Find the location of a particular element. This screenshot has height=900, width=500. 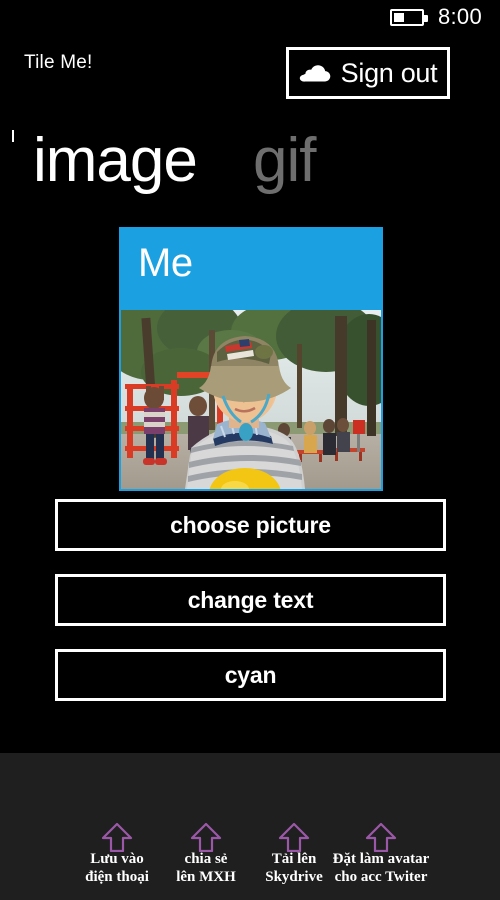

choose-picture-label: choose picture is located at coordinates (250, 524).